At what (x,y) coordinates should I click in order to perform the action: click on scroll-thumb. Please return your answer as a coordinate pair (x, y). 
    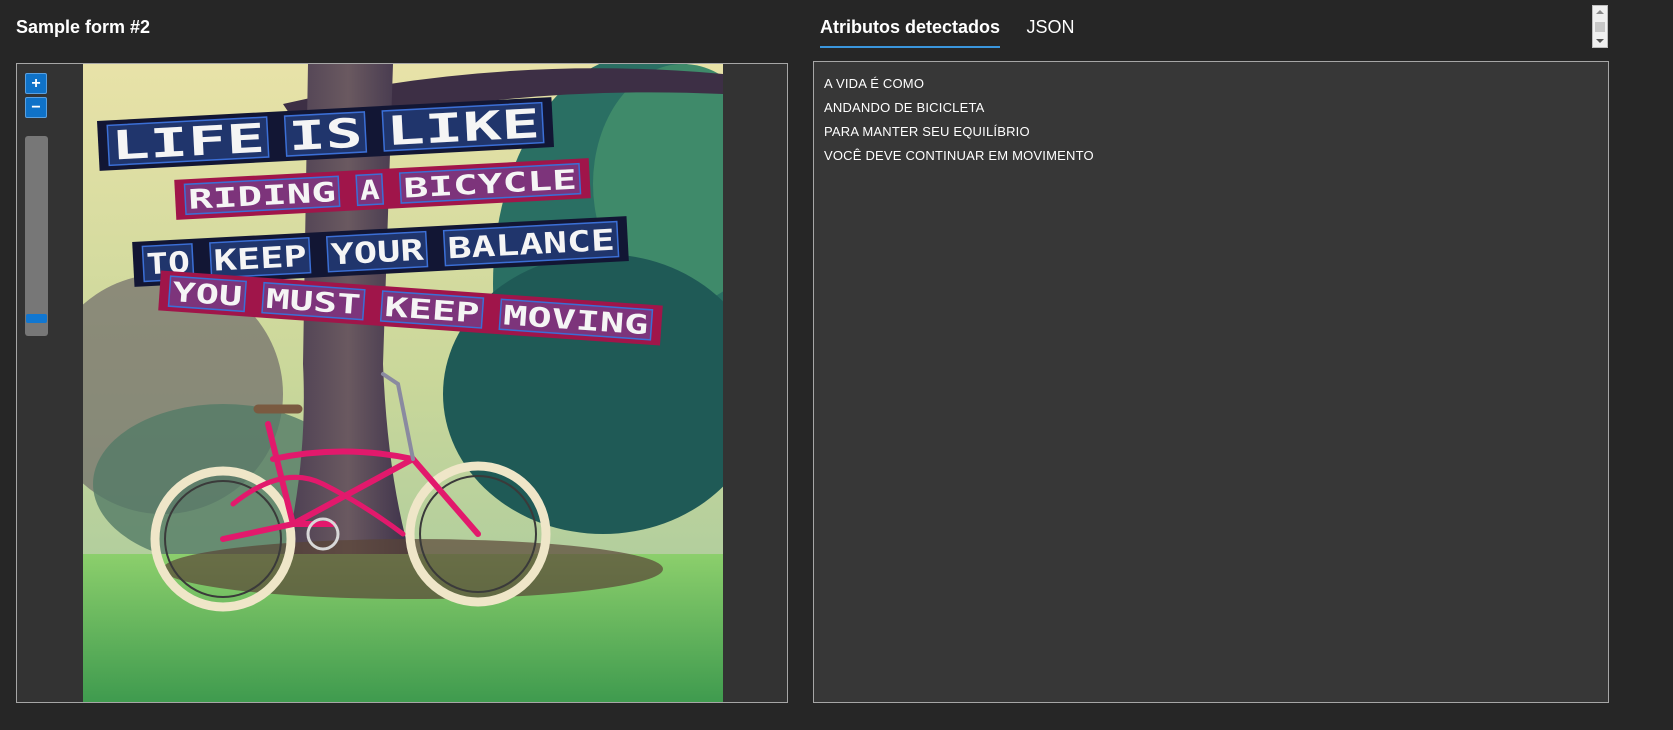
    Looking at the image, I should click on (1600, 27).